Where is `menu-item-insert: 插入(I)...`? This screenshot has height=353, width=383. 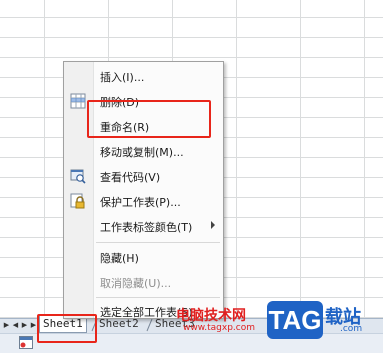
menu-item-insert: 插入(I)... is located at coordinates (143, 76).